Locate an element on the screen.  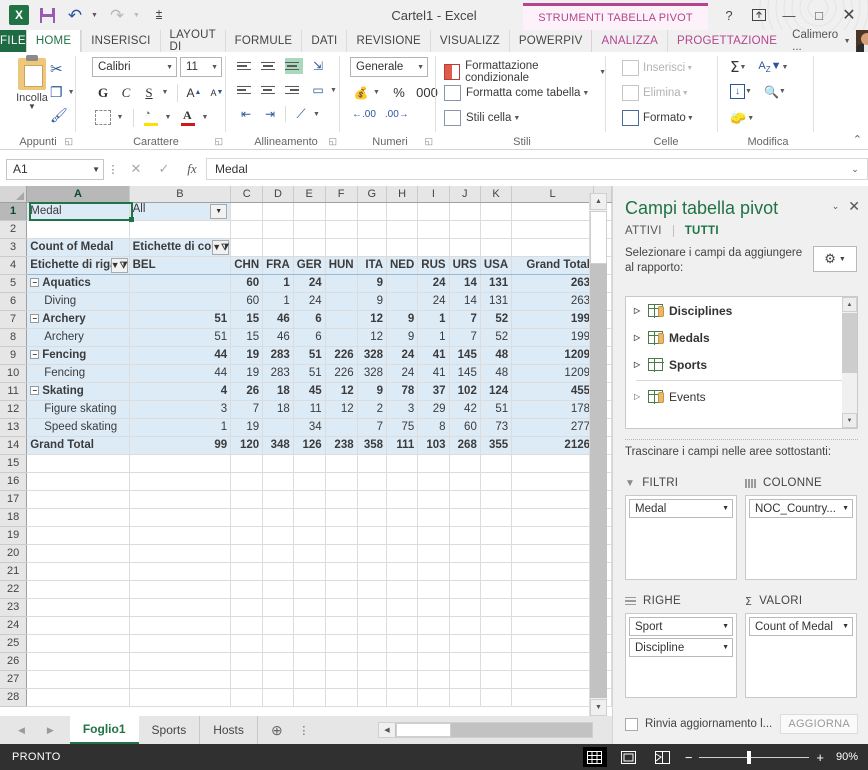
merge-cells-button: ▭ is located at coordinates (318, 90).